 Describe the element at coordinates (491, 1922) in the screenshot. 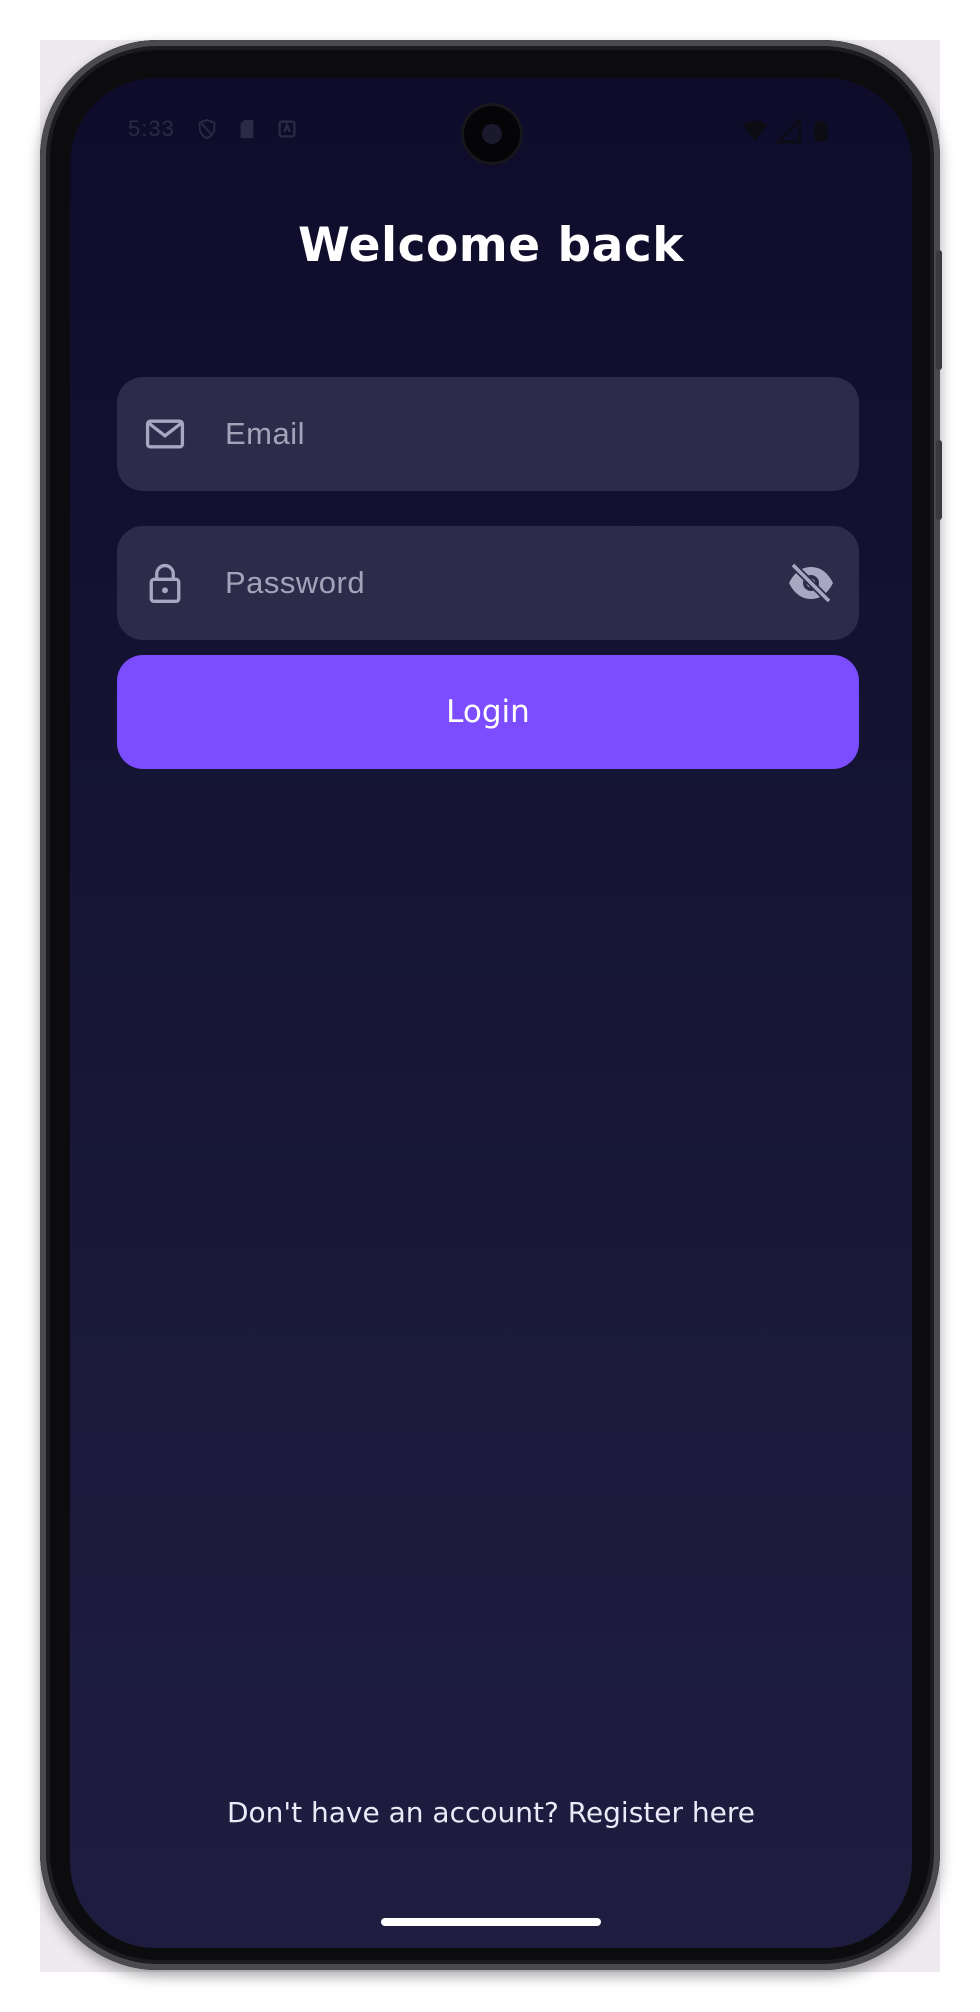

I see `home-indicator` at that location.